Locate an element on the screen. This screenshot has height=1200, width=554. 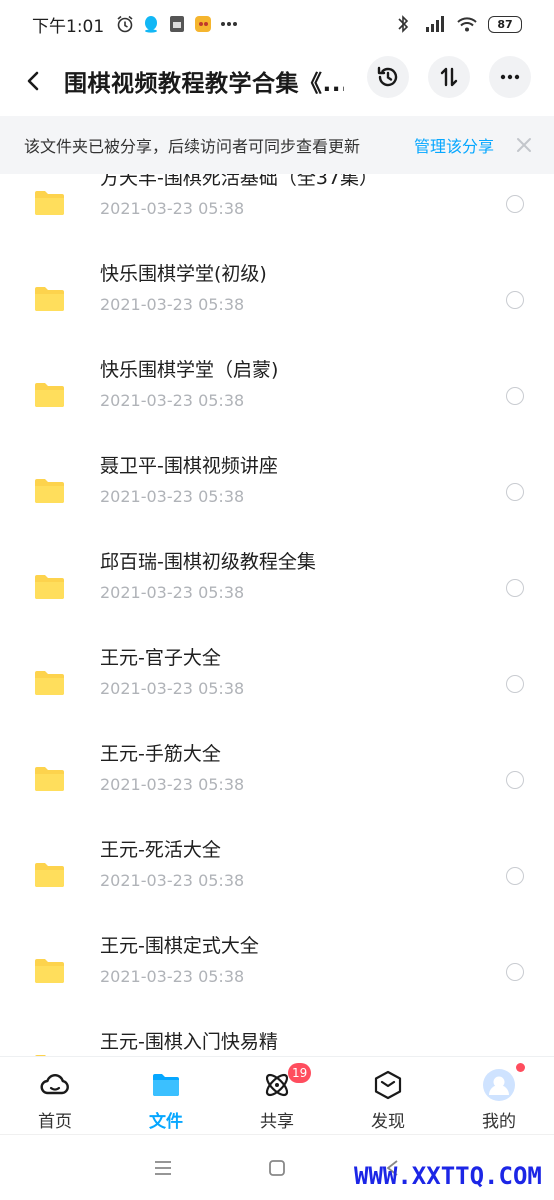
share-banner: 该文件夹已被分享，后续访问者可同步查看更新 管理该分享 is located at coordinates (277, 145).